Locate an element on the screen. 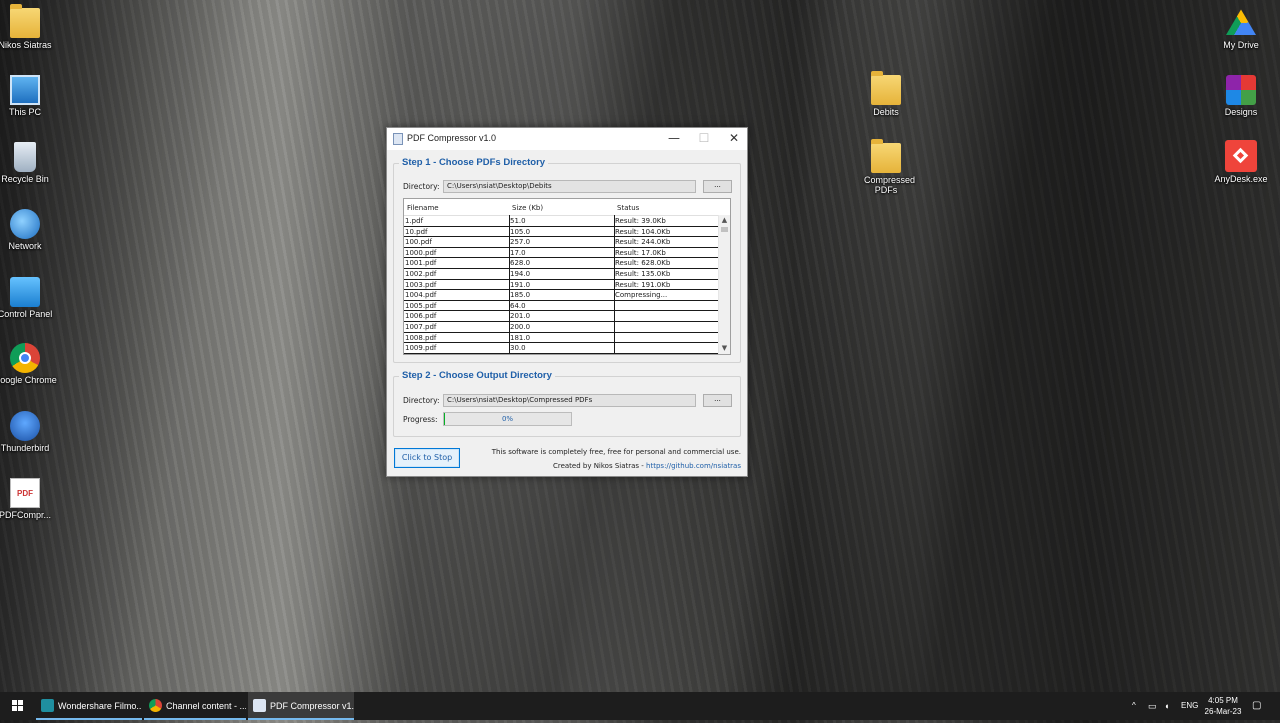 This screenshot has width=1280, height=723. desktop-icon-label: AnyDesk.exe is located at coordinates (1241, 179).